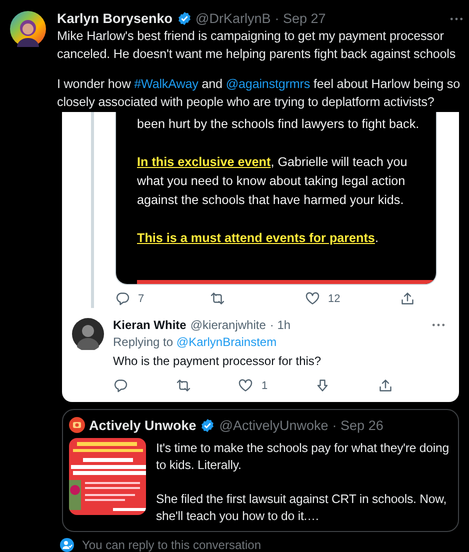 The width and height of the screenshot is (469, 552). Describe the element at coordinates (142, 425) in the screenshot. I see `author-name: Actively Unwoke` at that location.